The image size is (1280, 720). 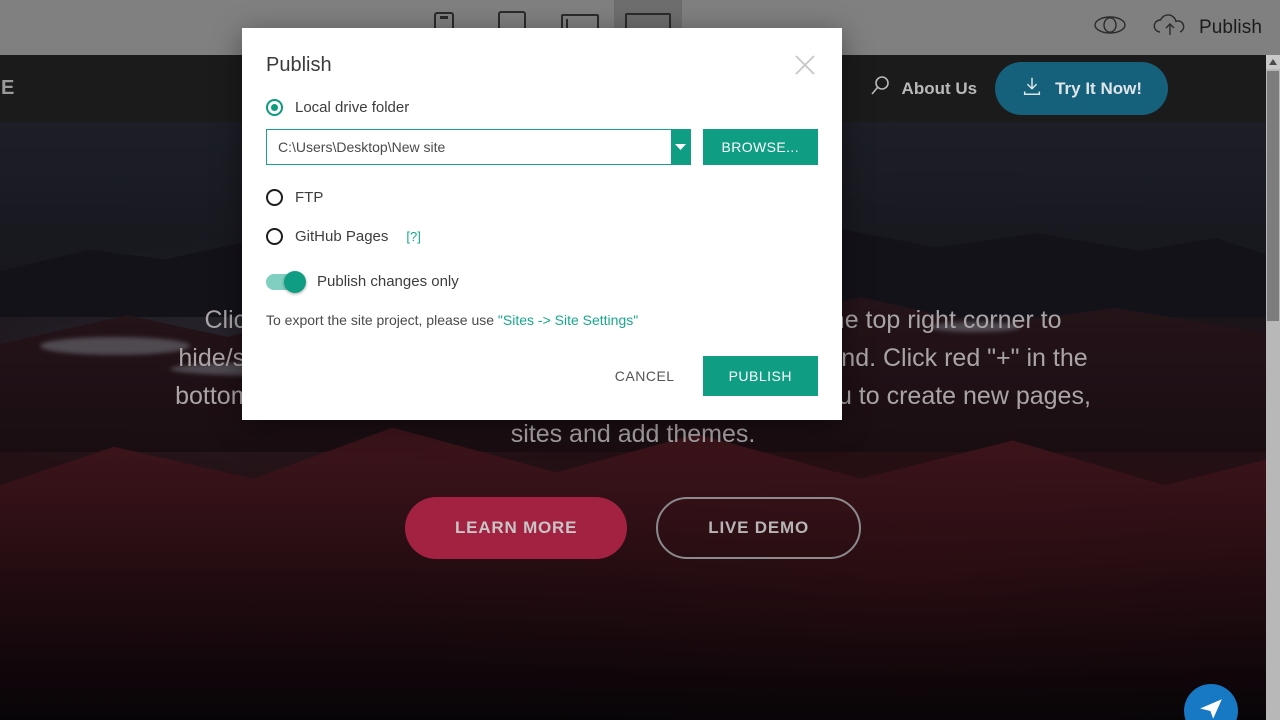 What do you see at coordinates (352, 107) in the screenshot?
I see `radio-label-local: Local drive folder` at bounding box center [352, 107].